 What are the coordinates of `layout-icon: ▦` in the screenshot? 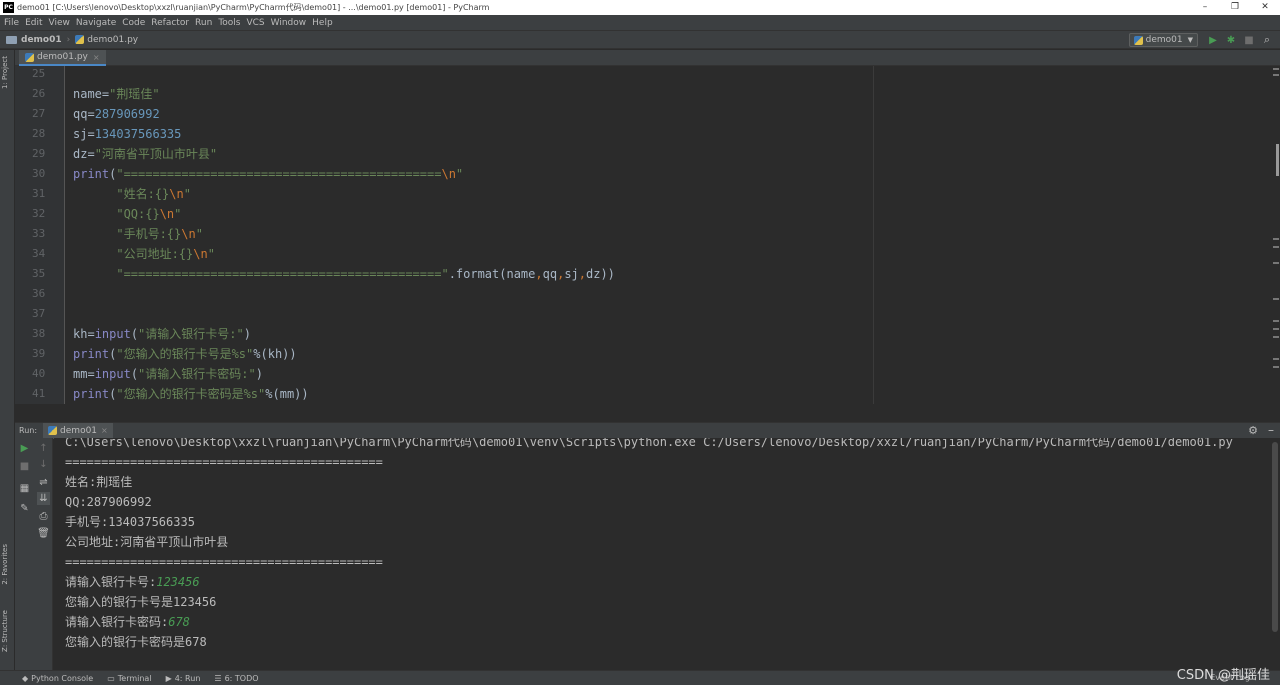 It's located at (24, 488).